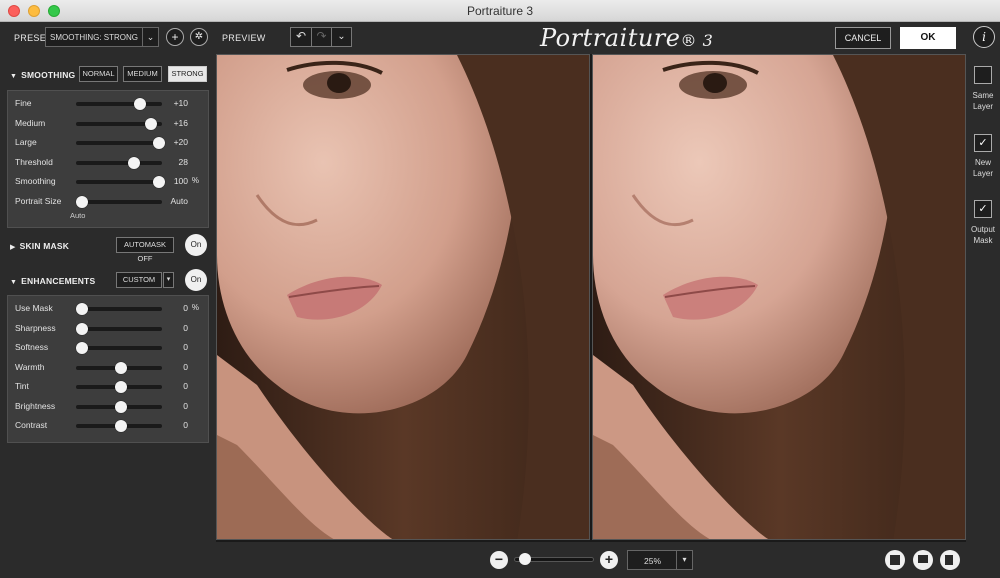 This screenshot has height=578, width=1000. I want to click on info-icon: i, so click(984, 37).